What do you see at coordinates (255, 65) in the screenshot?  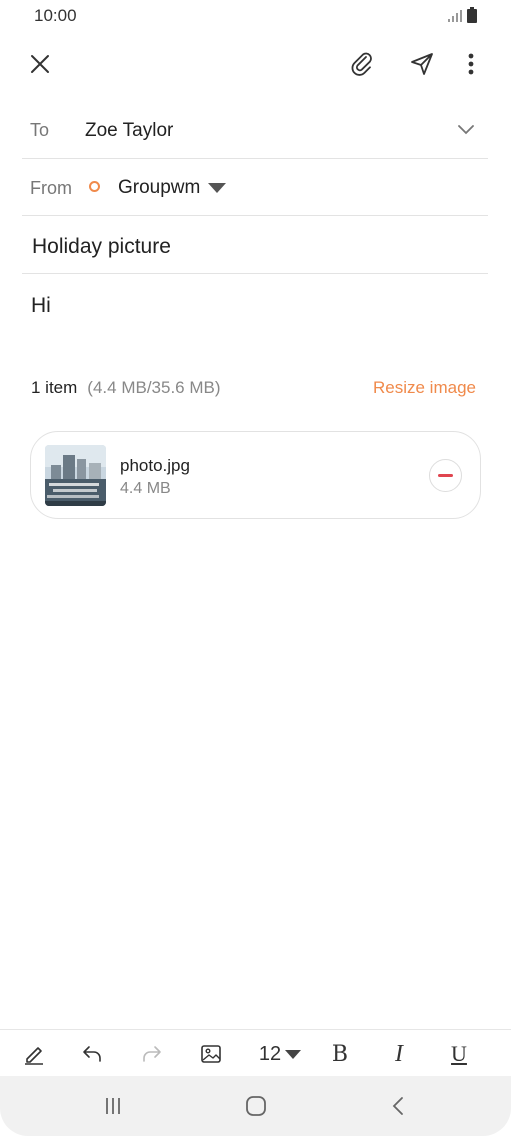 I see `compose-toolbar` at bounding box center [255, 65].